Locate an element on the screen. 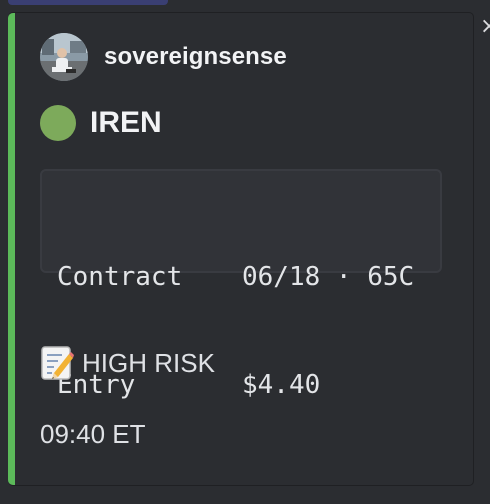  alert-time: 09:40 ET is located at coordinates (93, 434).